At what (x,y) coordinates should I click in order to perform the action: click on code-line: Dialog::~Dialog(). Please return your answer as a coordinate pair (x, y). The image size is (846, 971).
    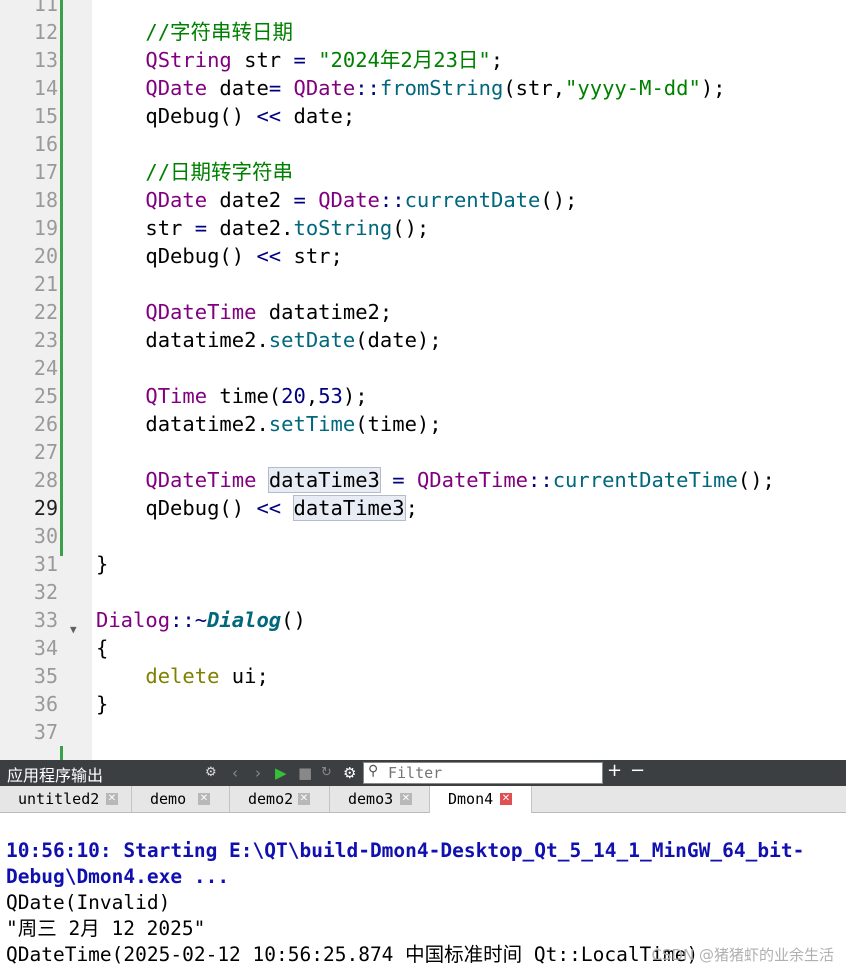
    Looking at the image, I should click on (201, 620).